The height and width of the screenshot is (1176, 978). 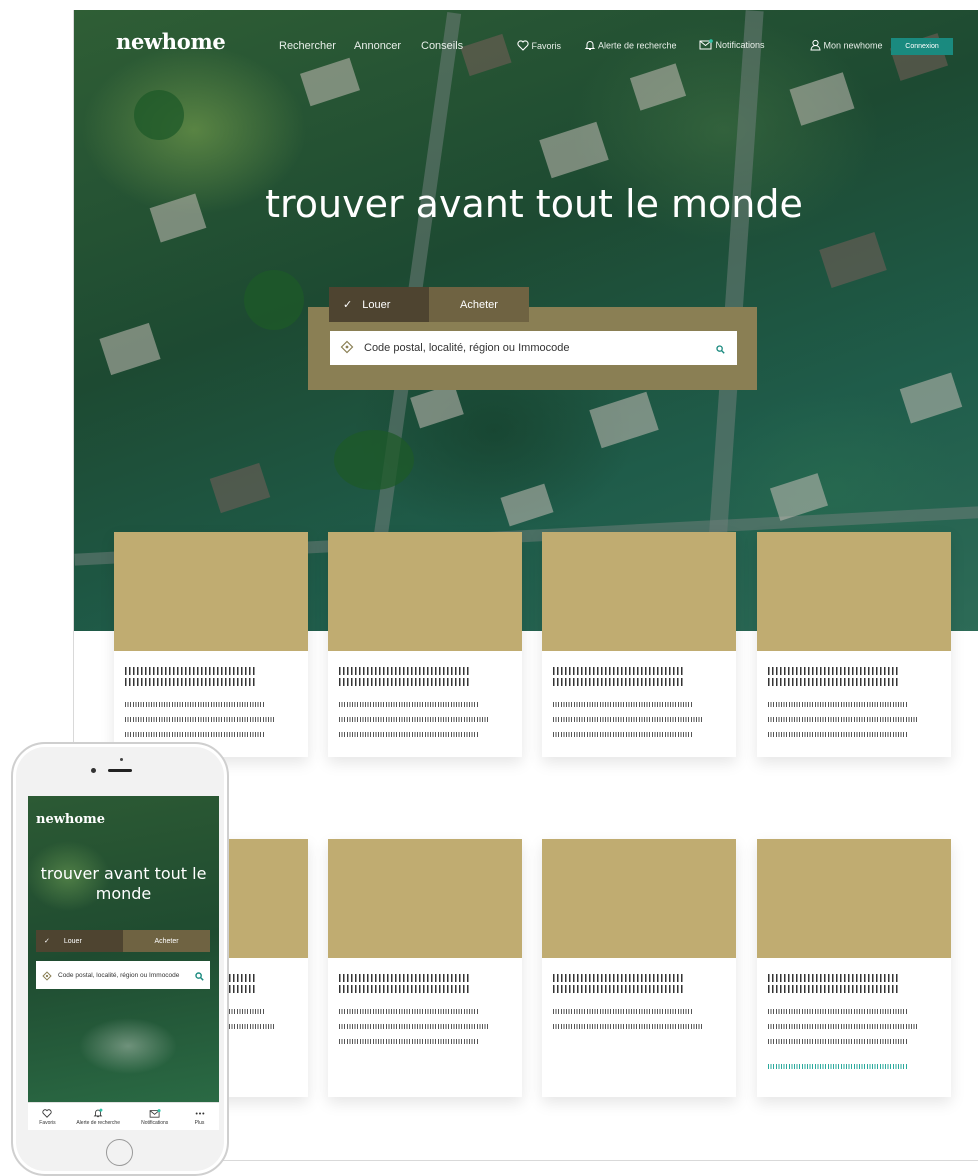 I want to click on check-icon: ✓, so click(x=348, y=305).